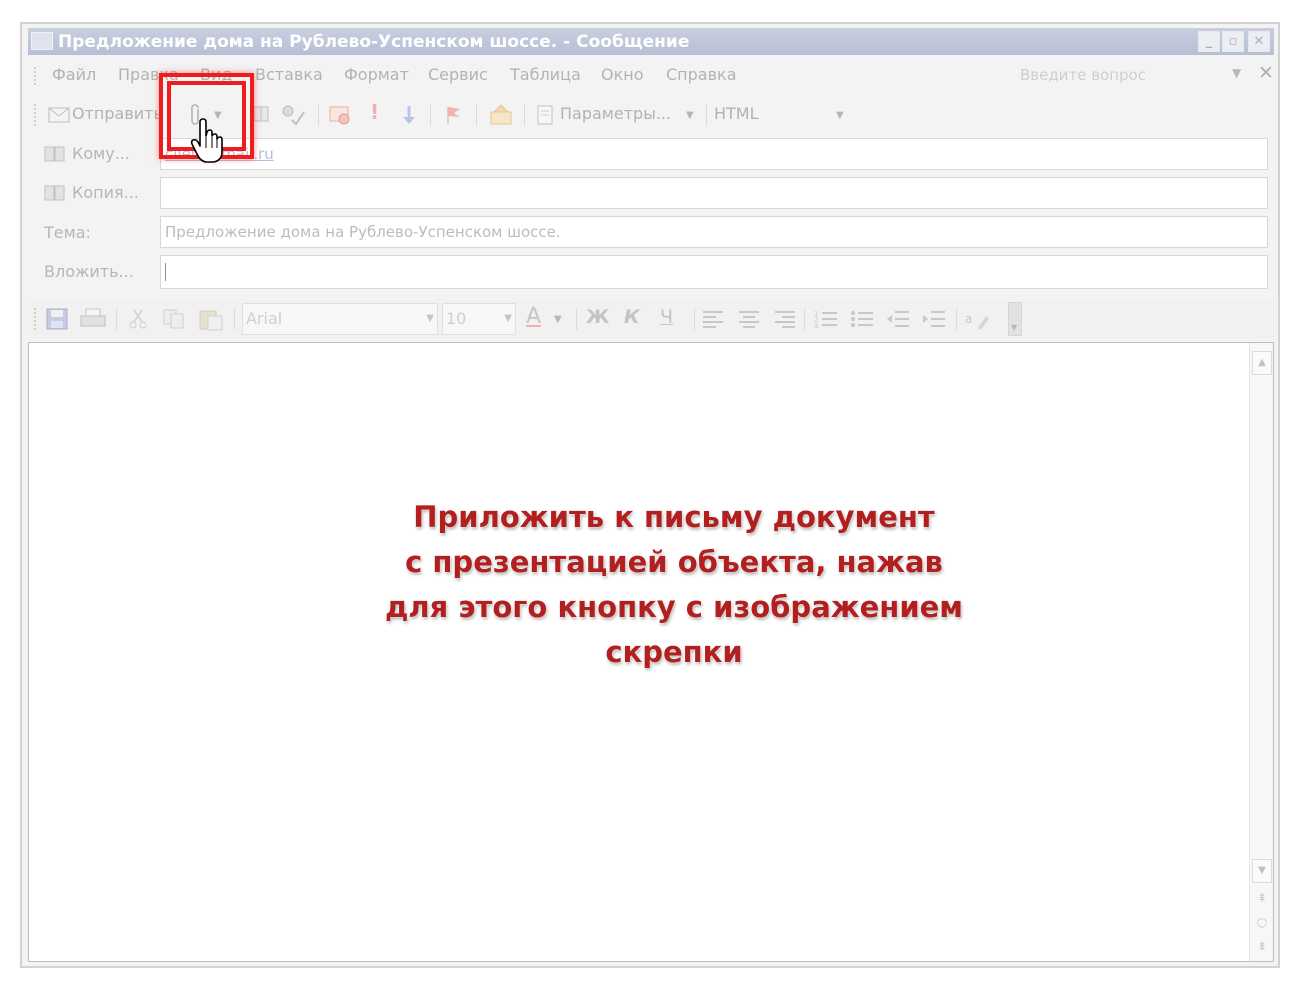  Describe the element at coordinates (840, 115) in the screenshot. I see `format-dropdown-icon: ▼` at that location.